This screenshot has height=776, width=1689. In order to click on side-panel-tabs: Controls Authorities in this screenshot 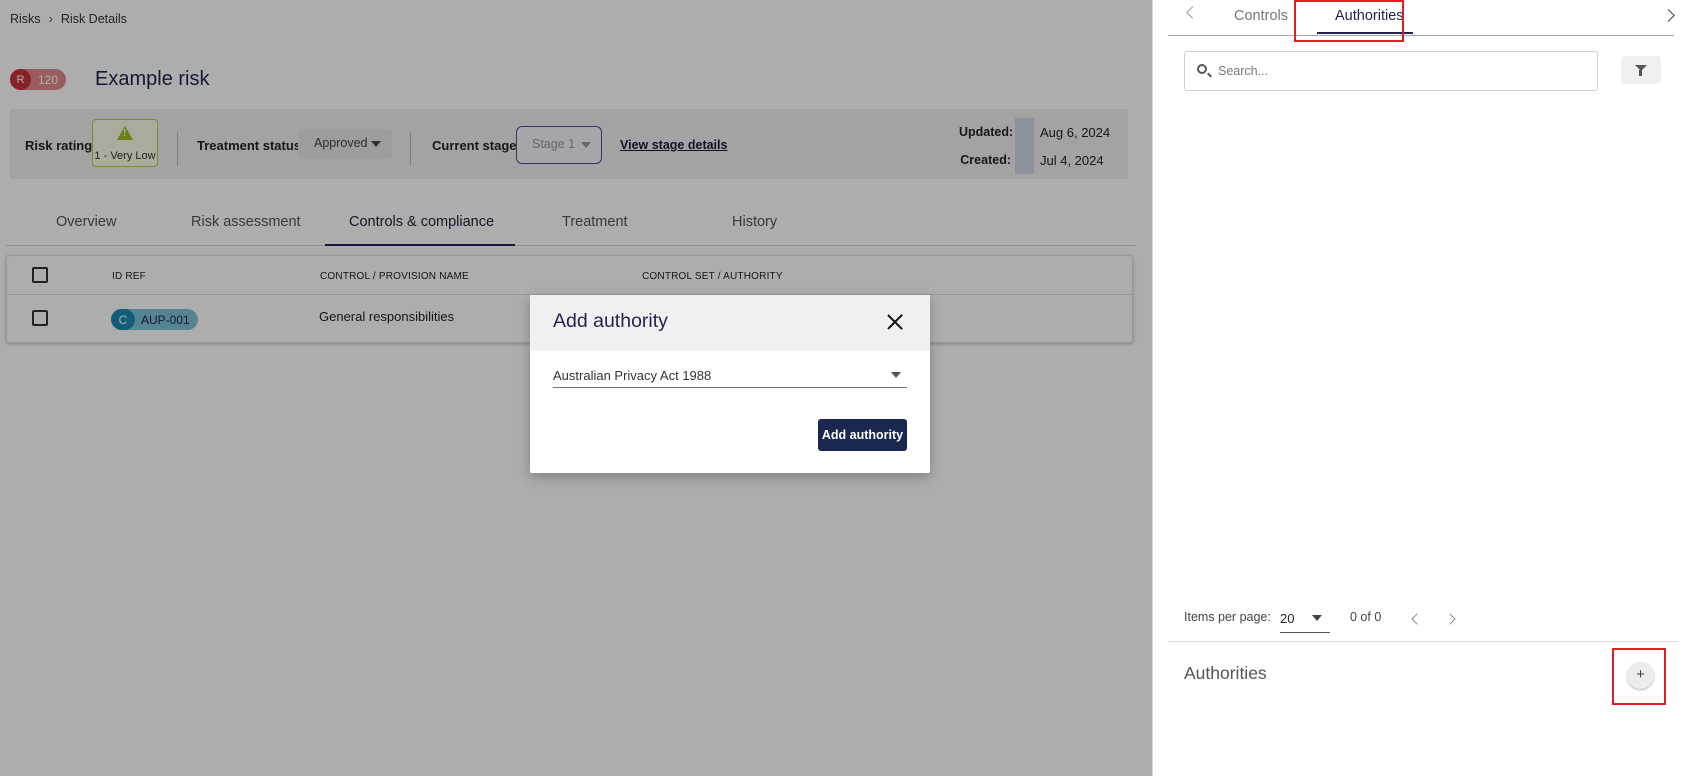, I will do `click(1421, 18)`.